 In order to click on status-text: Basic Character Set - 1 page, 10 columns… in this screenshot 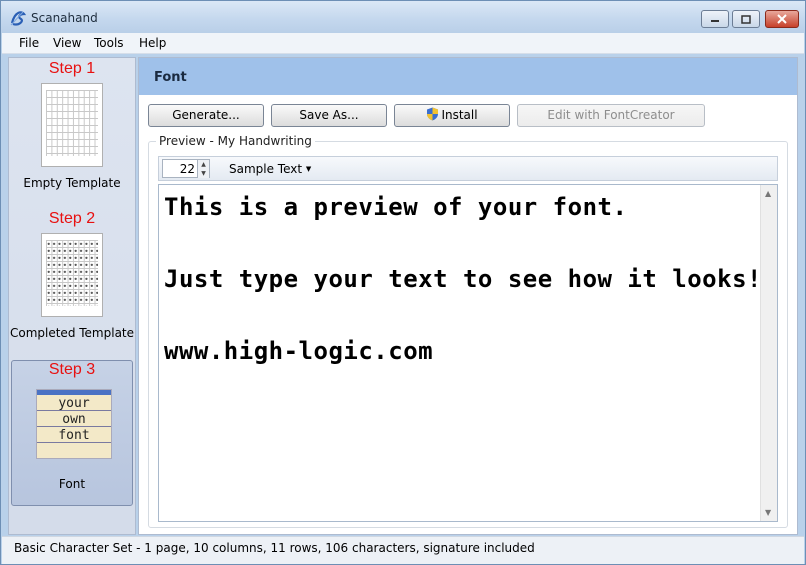, I will do `click(274, 548)`.